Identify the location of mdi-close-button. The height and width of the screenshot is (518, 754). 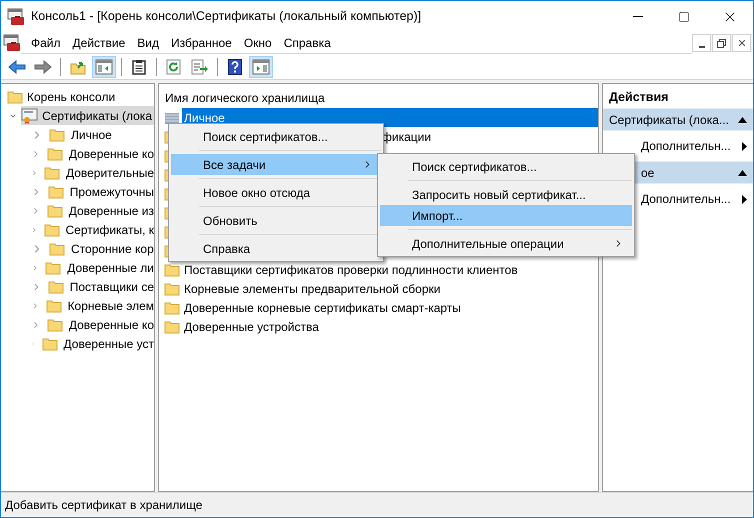
(741, 43).